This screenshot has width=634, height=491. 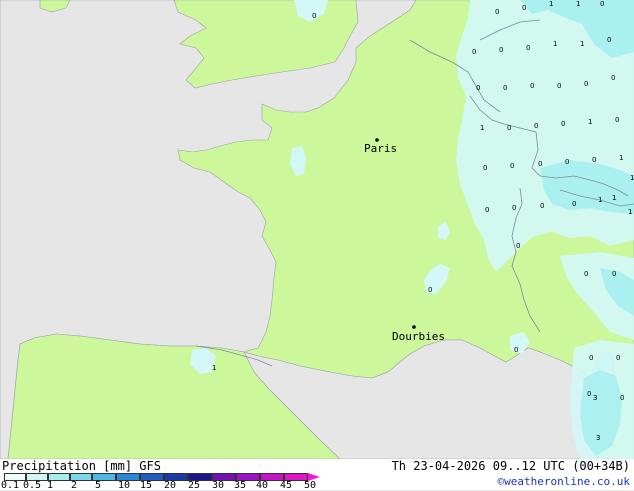 What do you see at coordinates (81, 466) in the screenshot?
I see `legend-title: Precipitation [mm] GFS` at bounding box center [81, 466].